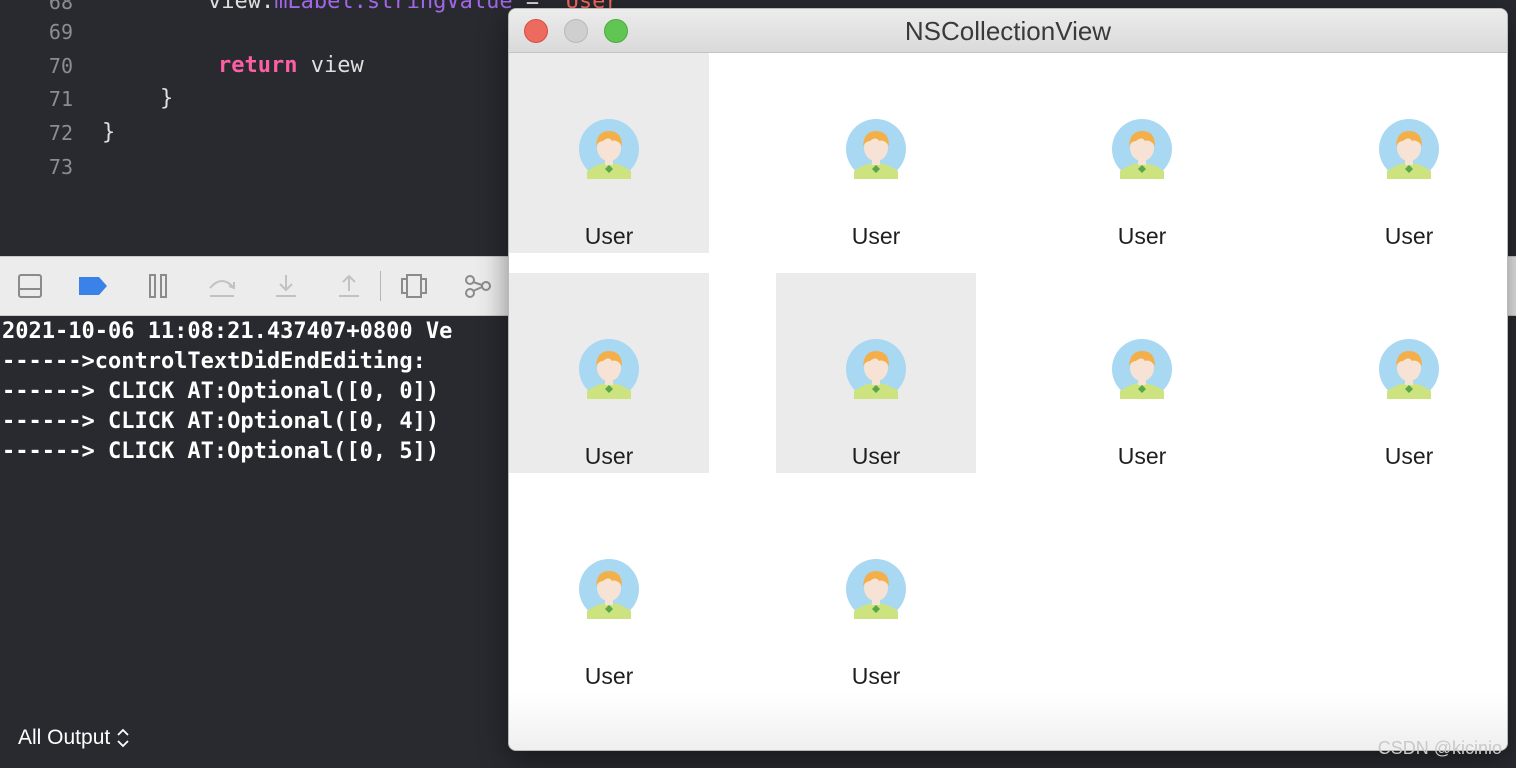 Image resolution: width=1516 pixels, height=768 pixels. What do you see at coordinates (60, 133) in the screenshot?
I see `line-number: 72` at bounding box center [60, 133].